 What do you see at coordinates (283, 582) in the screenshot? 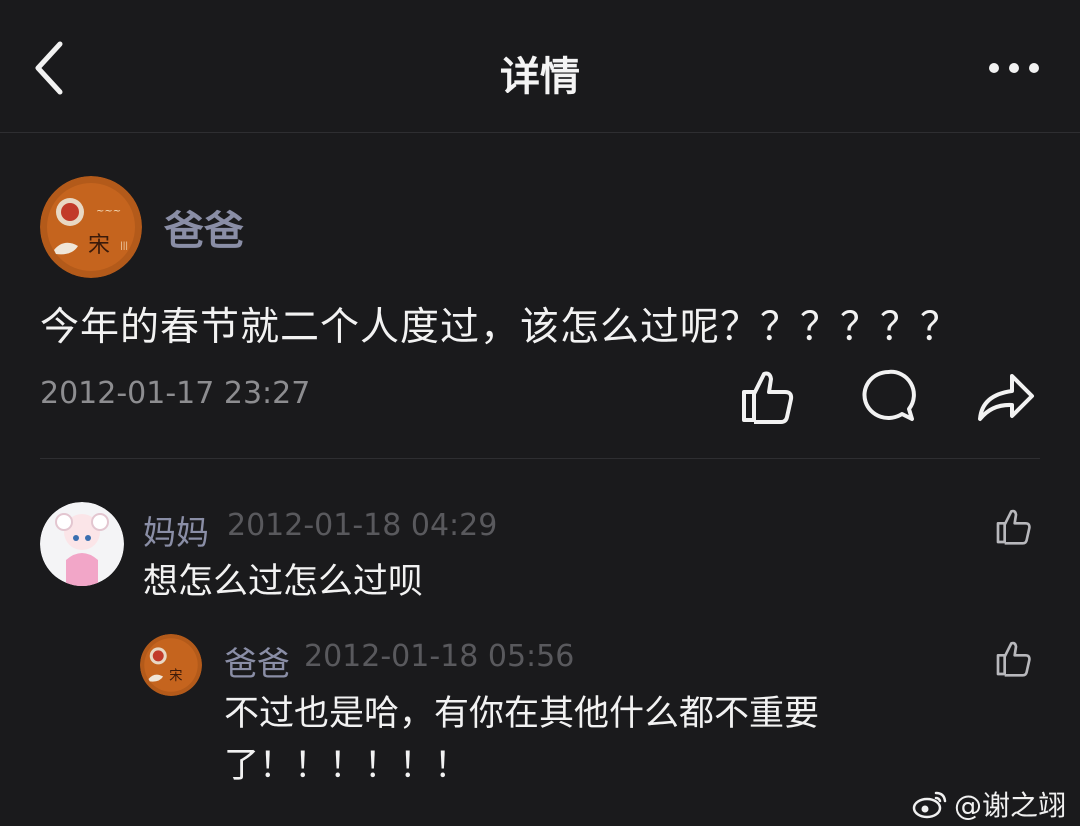
I see `comment-text: 想怎么过怎么过呗` at bounding box center [283, 582].